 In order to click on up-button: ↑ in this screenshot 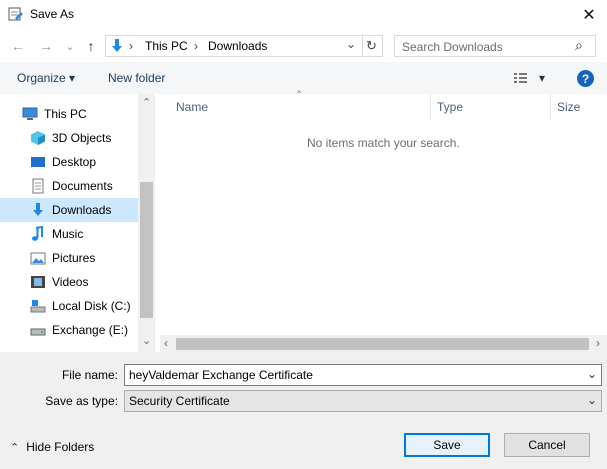, I will do `click(91, 46)`.